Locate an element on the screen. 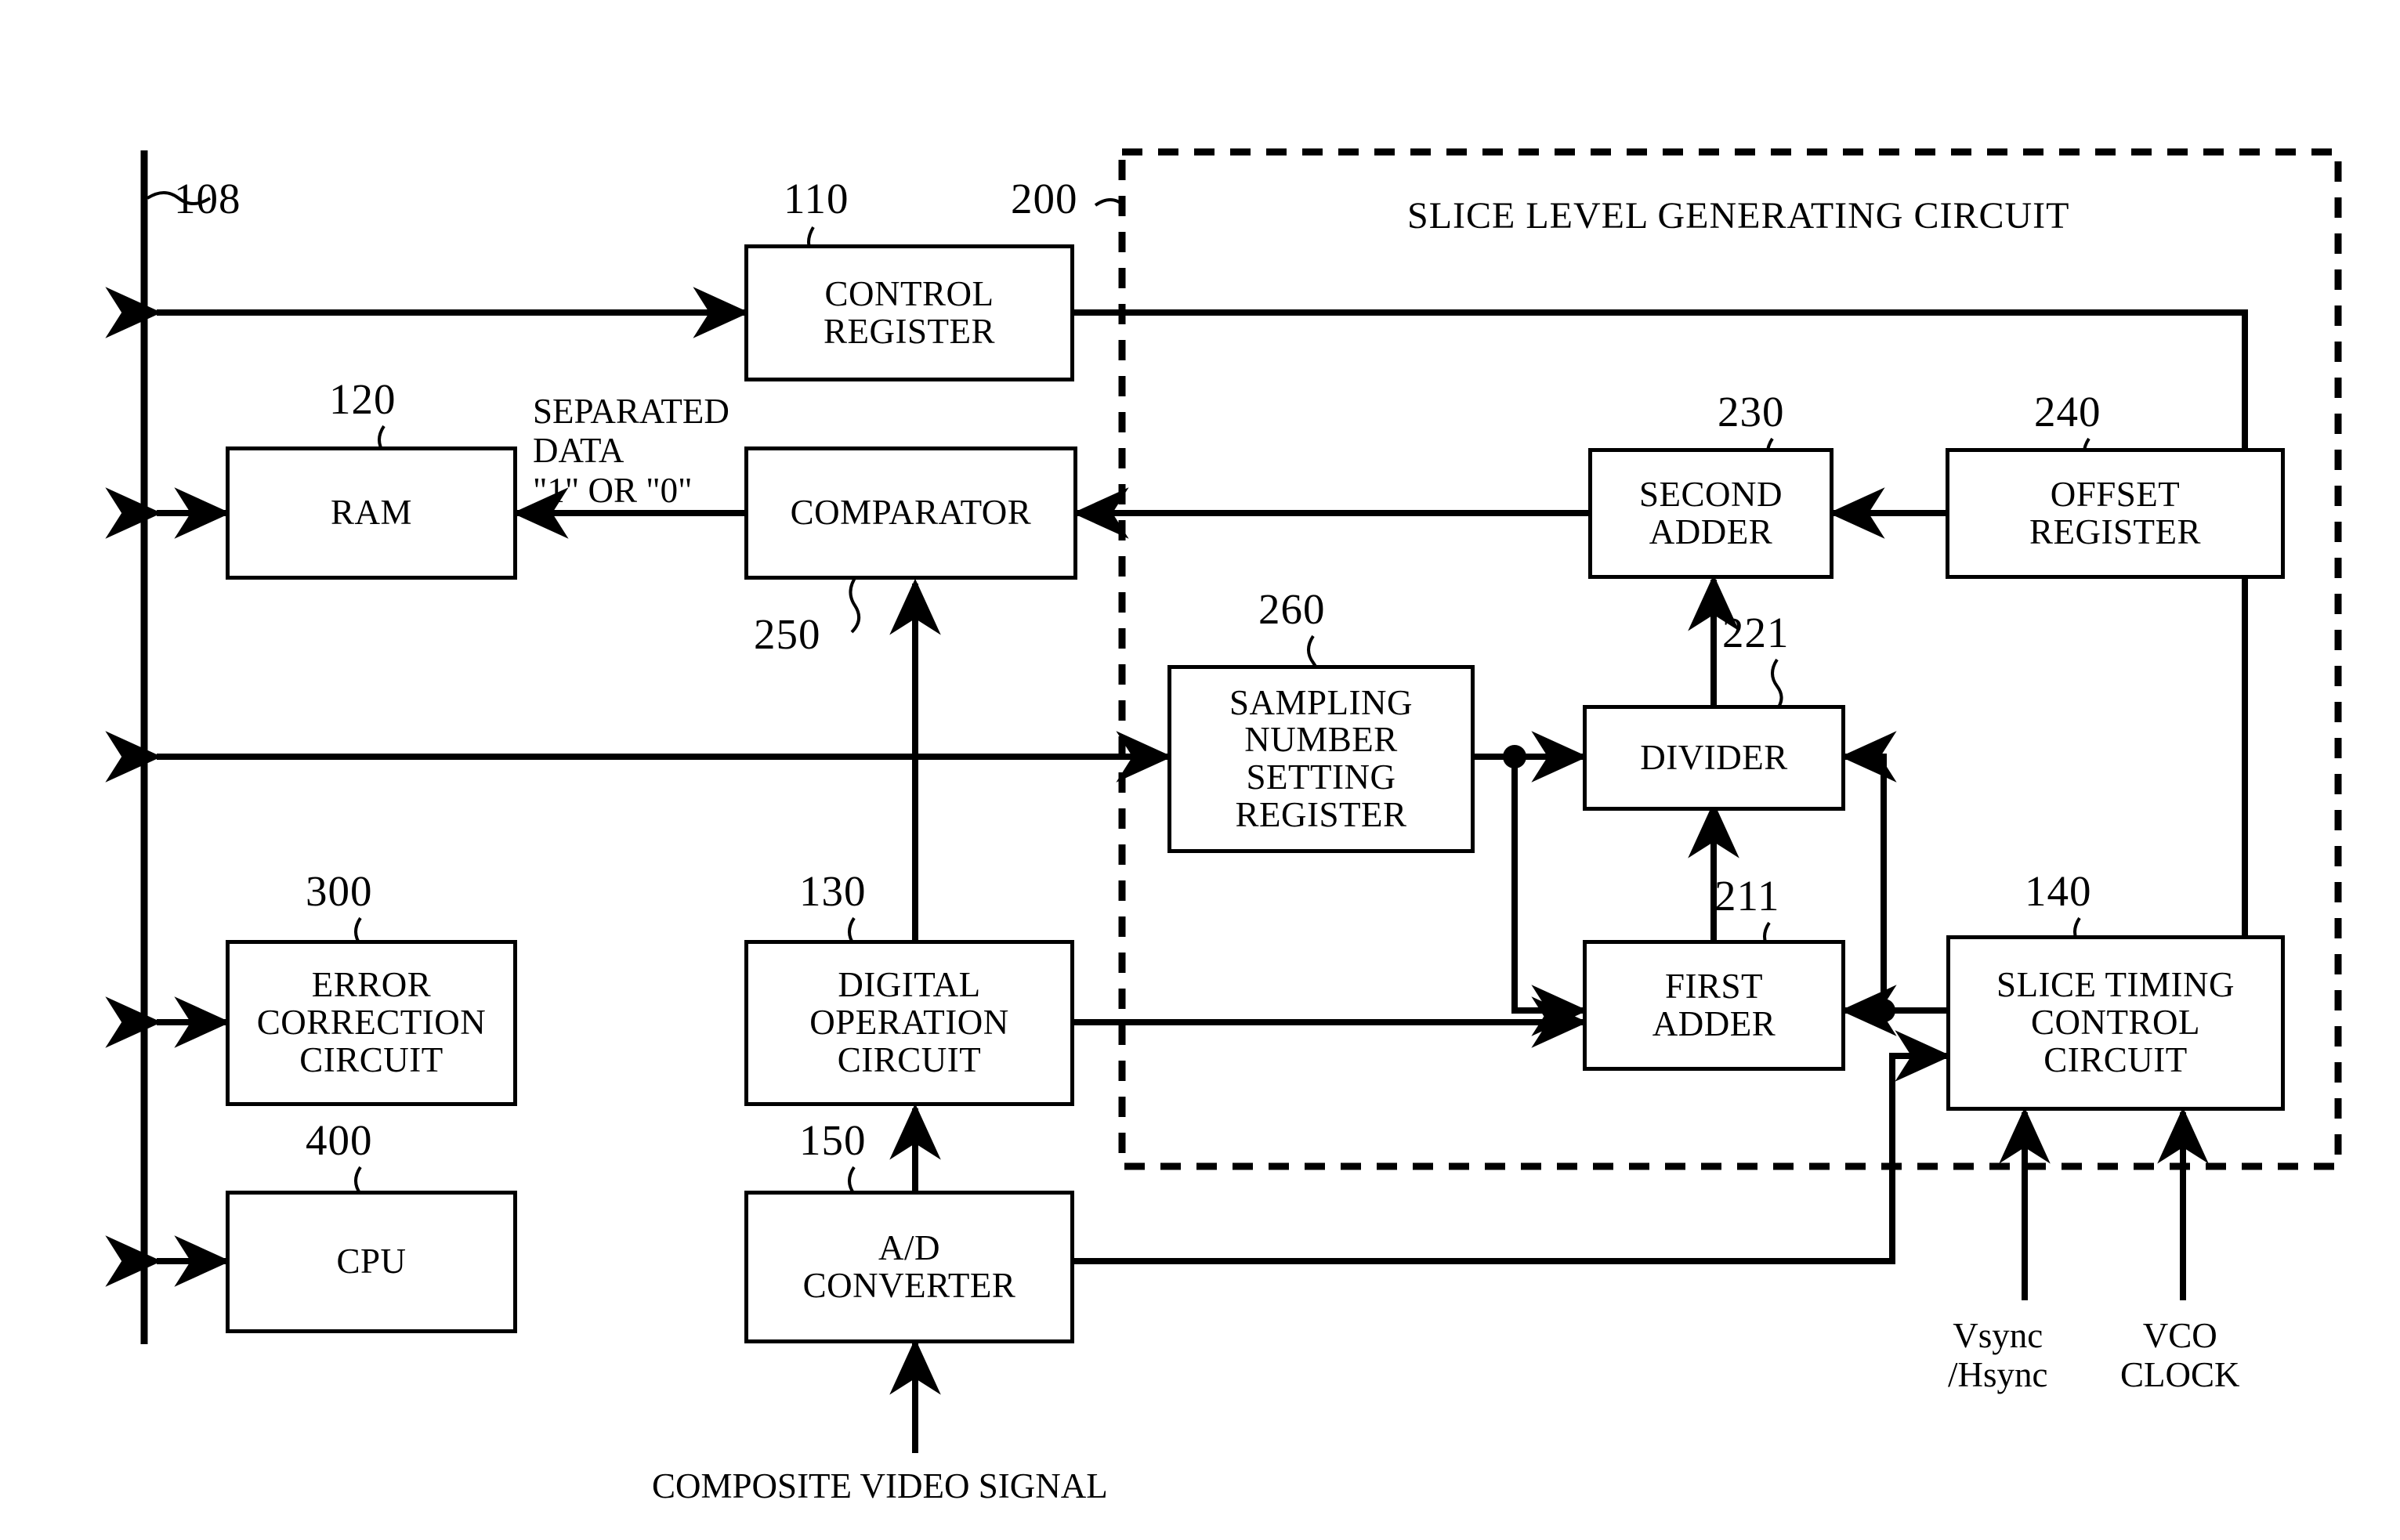  ref-label-120: 120 is located at coordinates (363, 399).